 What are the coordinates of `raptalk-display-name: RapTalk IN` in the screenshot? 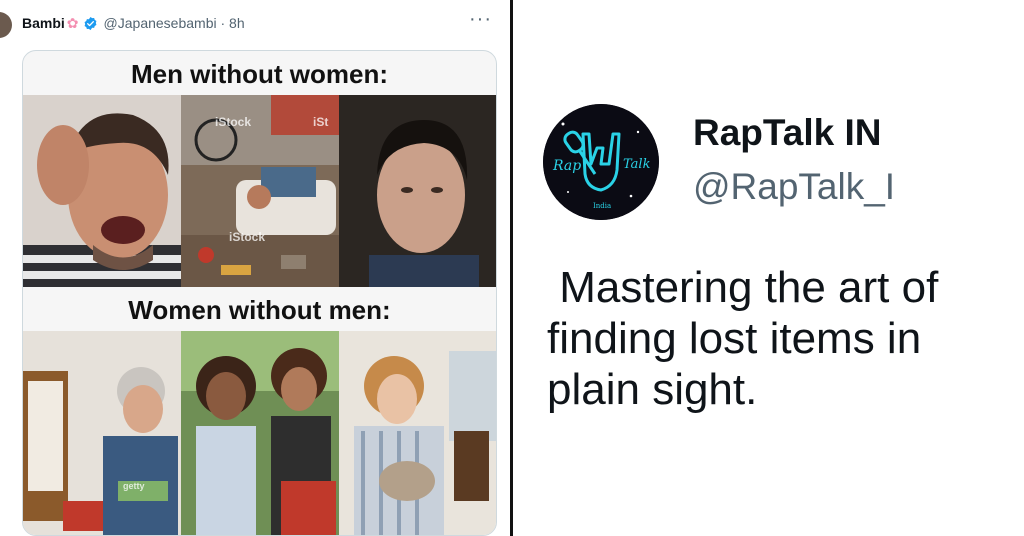 It's located at (787, 133).